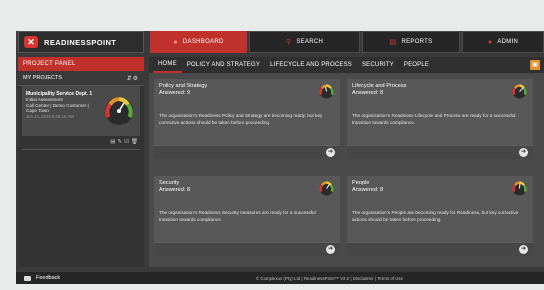 This screenshot has height=290, width=544. Describe the element at coordinates (183, 86) in the screenshot. I see `card-title: Policy and Strategy` at that location.